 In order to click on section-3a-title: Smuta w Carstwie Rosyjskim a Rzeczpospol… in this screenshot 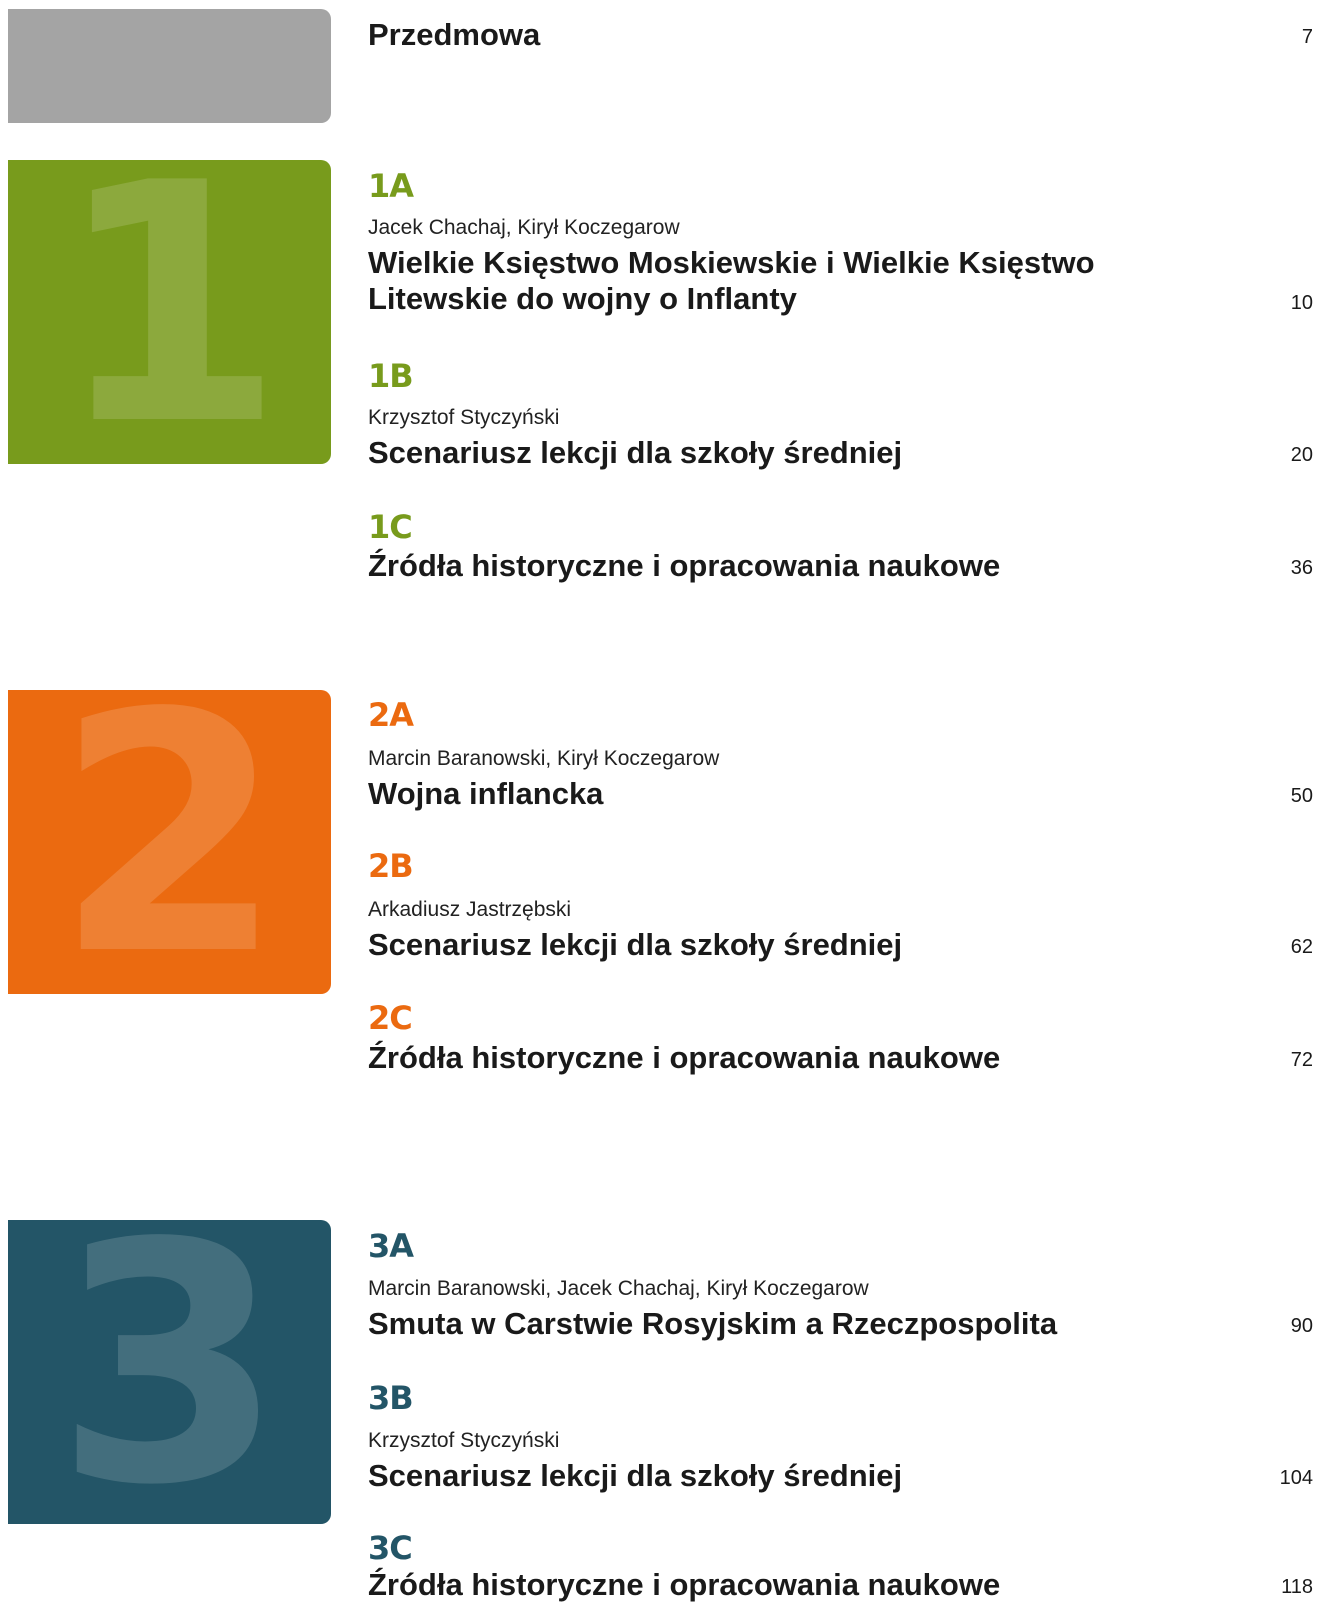, I will do `click(788, 1324)`.